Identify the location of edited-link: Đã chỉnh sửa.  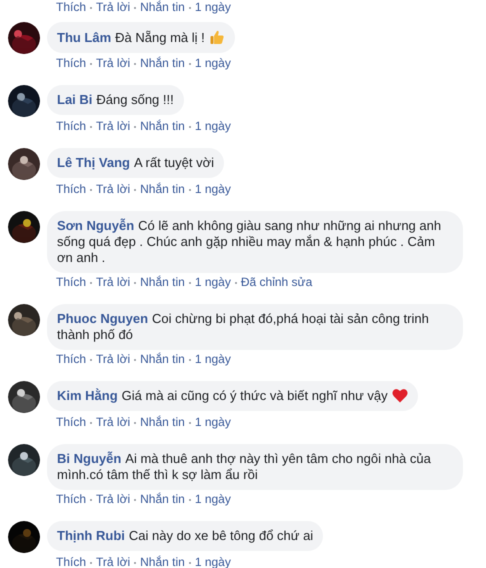
(276, 282).